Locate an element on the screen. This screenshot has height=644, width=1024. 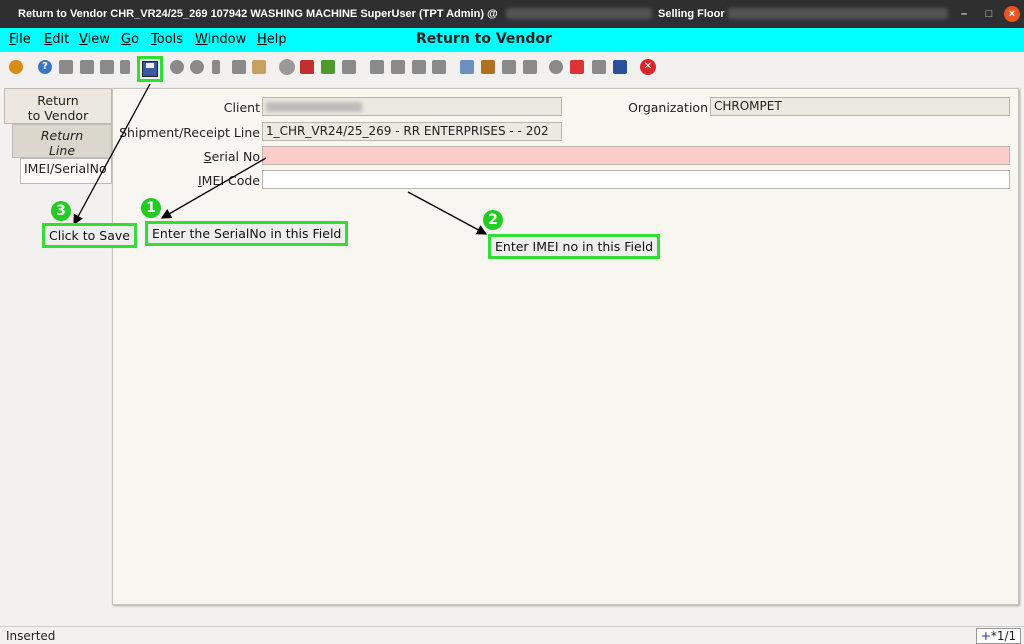
back-icon is located at coordinates (328, 67).